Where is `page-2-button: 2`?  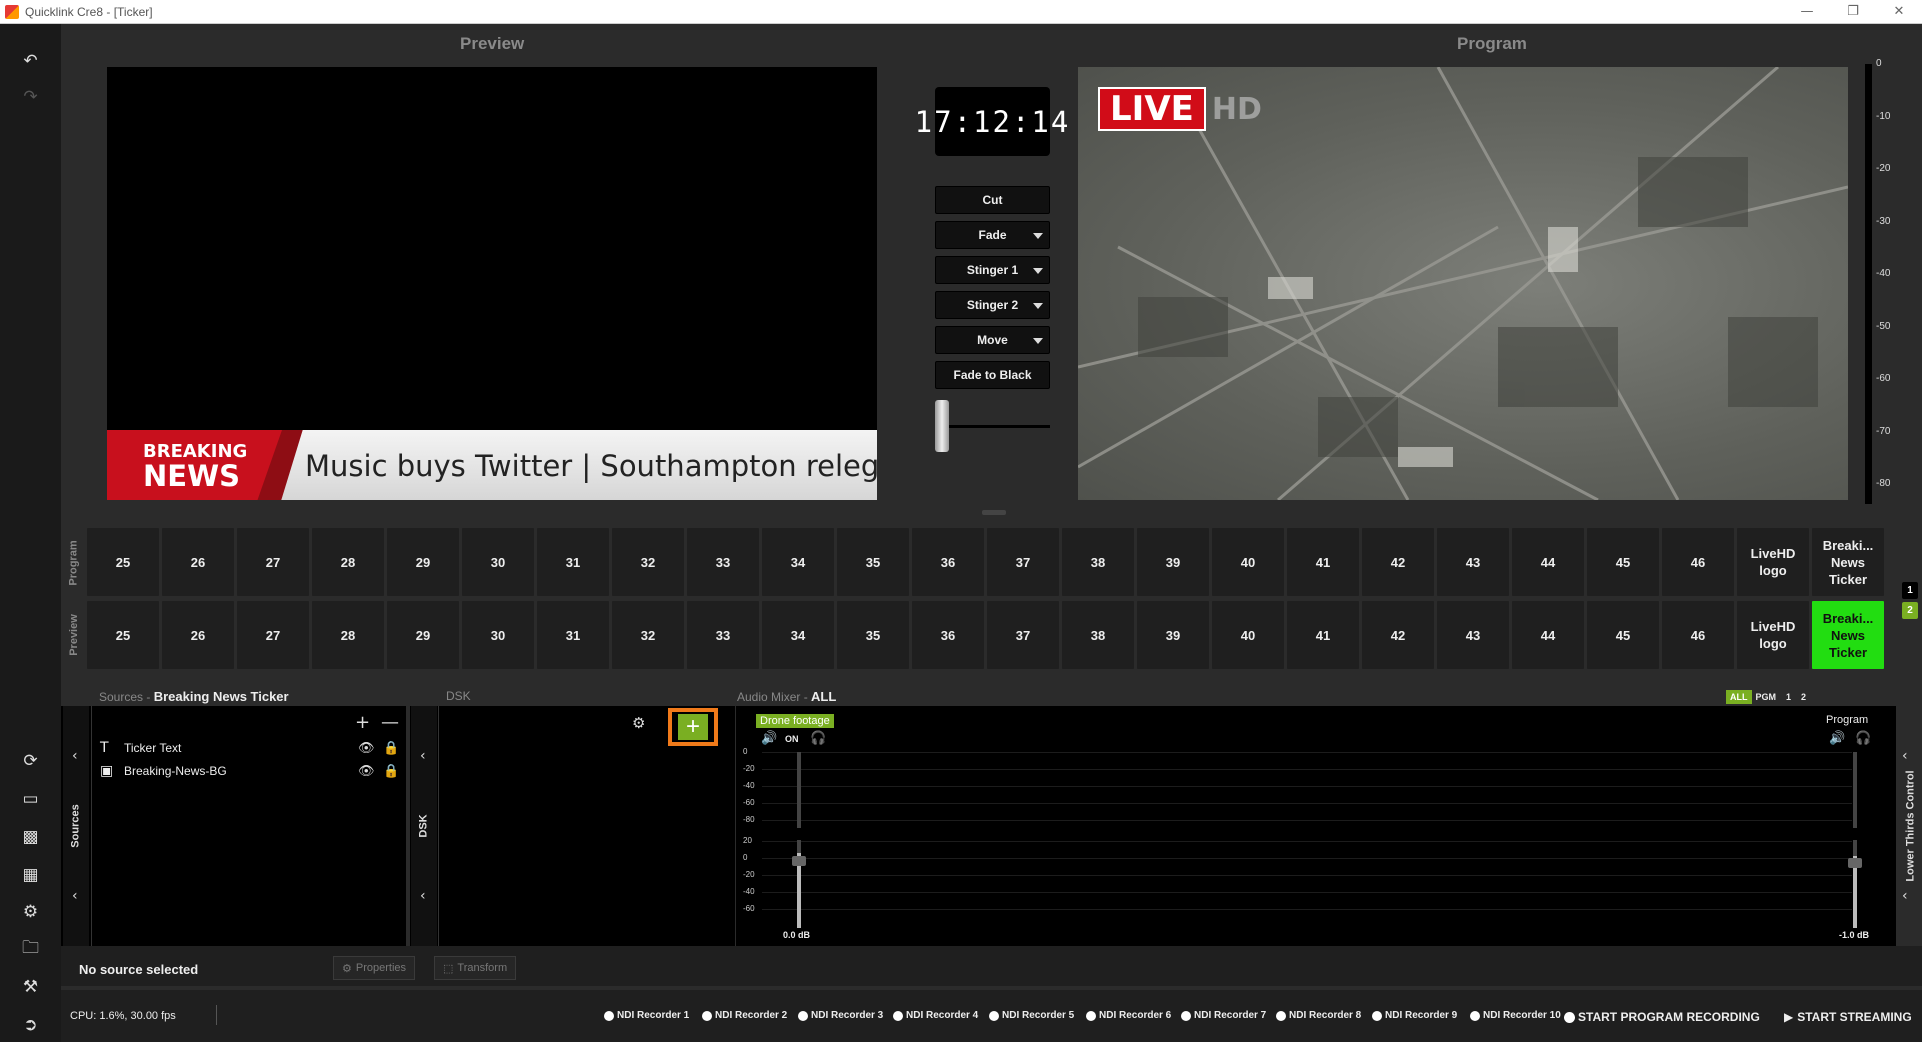 page-2-button: 2 is located at coordinates (1910, 610).